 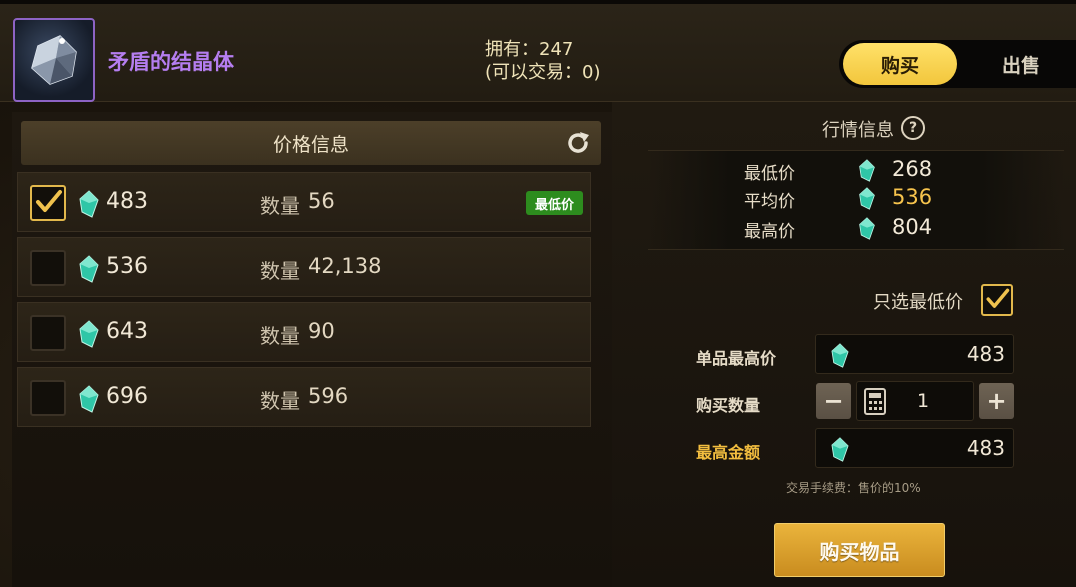 I want to click on avg-price-value: 536, so click(x=912, y=197).